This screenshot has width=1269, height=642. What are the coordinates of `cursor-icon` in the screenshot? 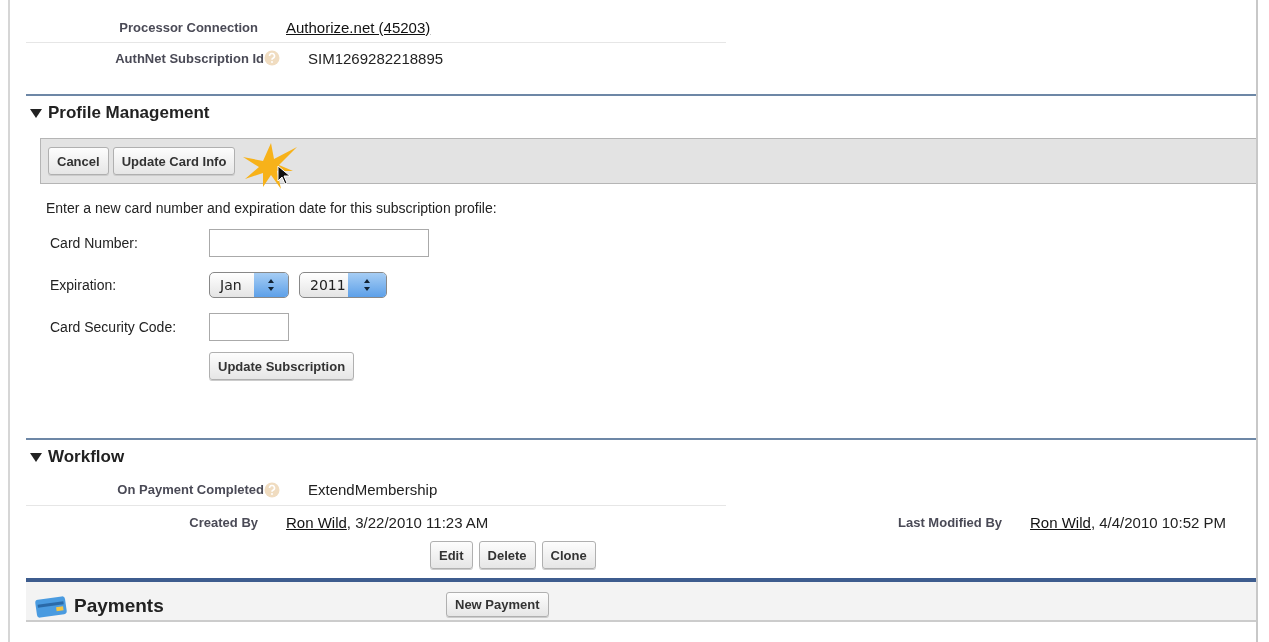 It's located at (284, 175).